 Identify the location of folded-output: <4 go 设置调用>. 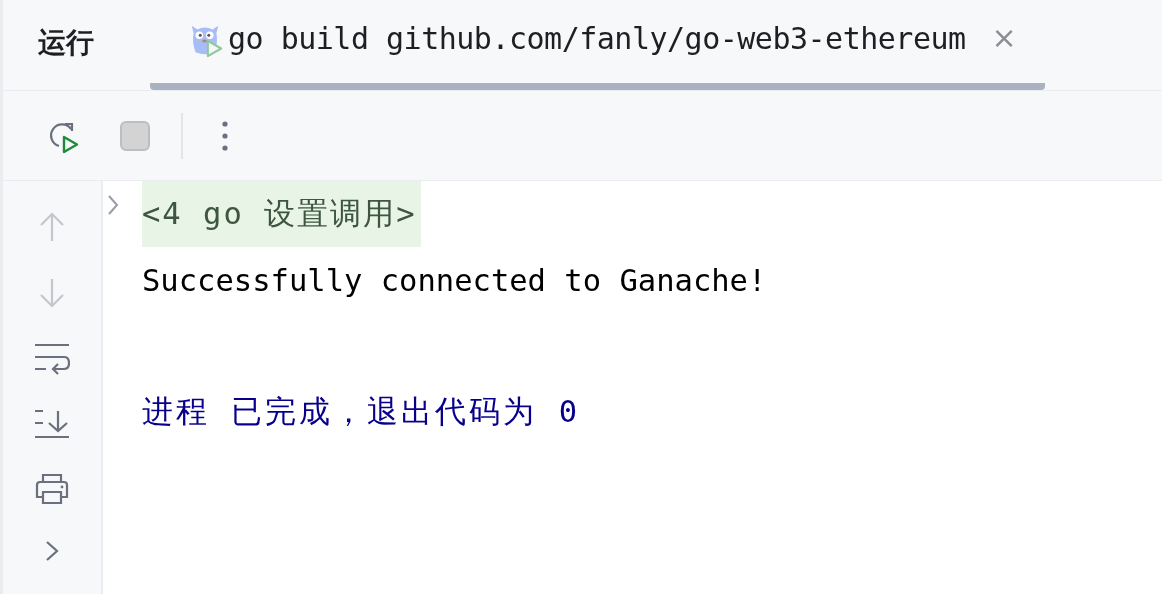
(281, 214).